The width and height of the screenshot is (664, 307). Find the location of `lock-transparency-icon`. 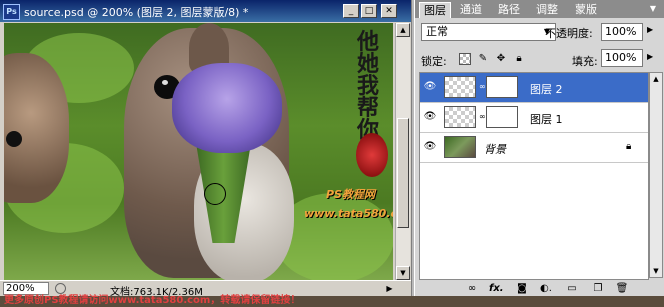

lock-transparency-icon is located at coordinates (465, 59).